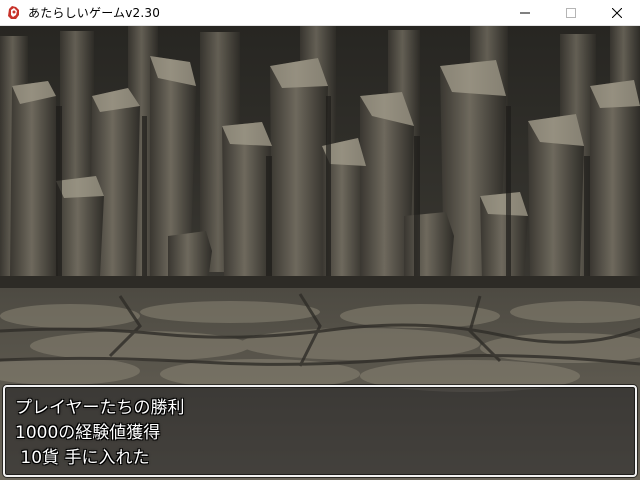 Image resolution: width=640 pixels, height=480 pixels. What do you see at coordinates (88, 433) in the screenshot?
I see `message-line-experience: 1000の経験値獲得` at bounding box center [88, 433].